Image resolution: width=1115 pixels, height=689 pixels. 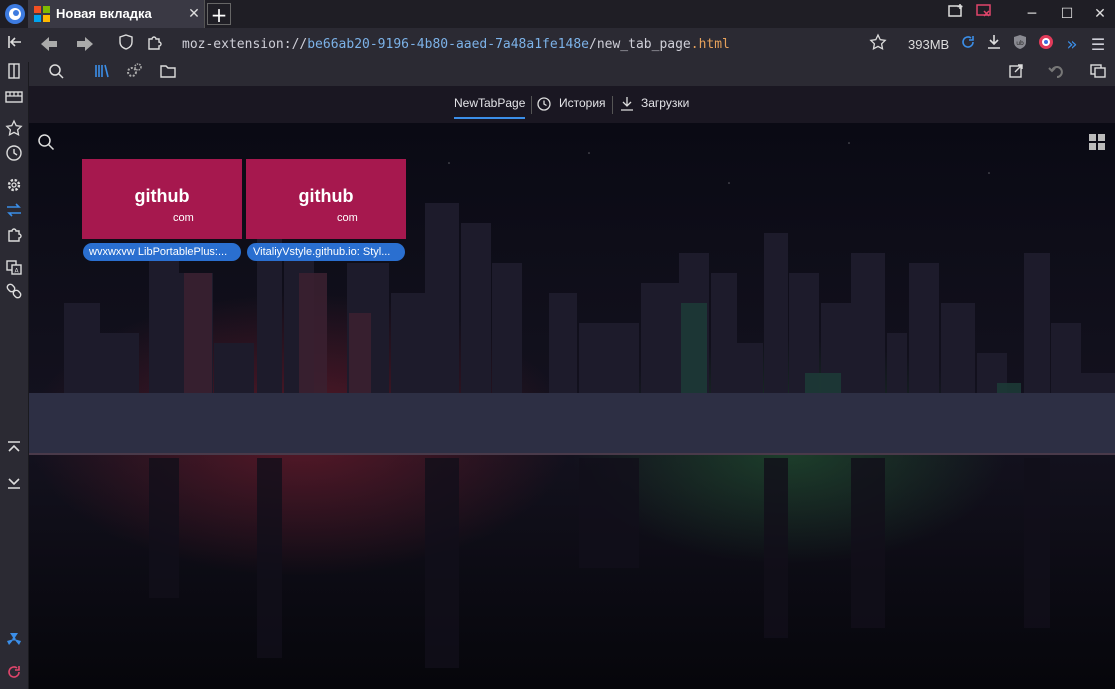 I want to click on overflow-chevron-icon: », so click(x=1072, y=45).